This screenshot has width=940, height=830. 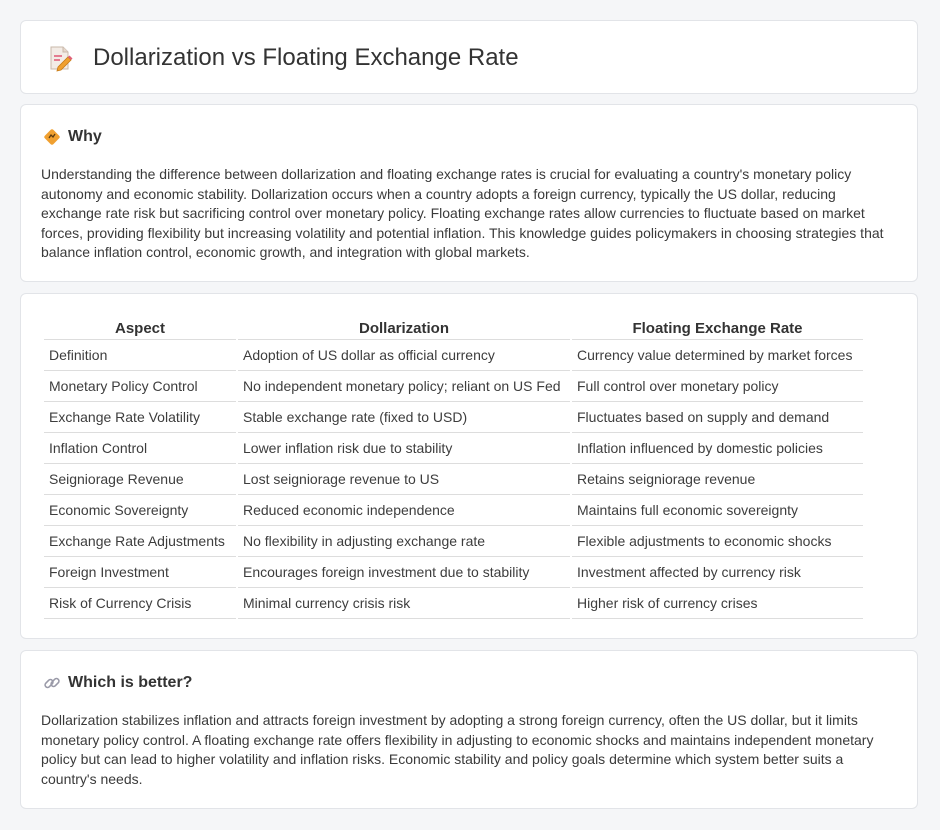 I want to click on aspect-cell: Inflation Control, so click(x=140, y=448).